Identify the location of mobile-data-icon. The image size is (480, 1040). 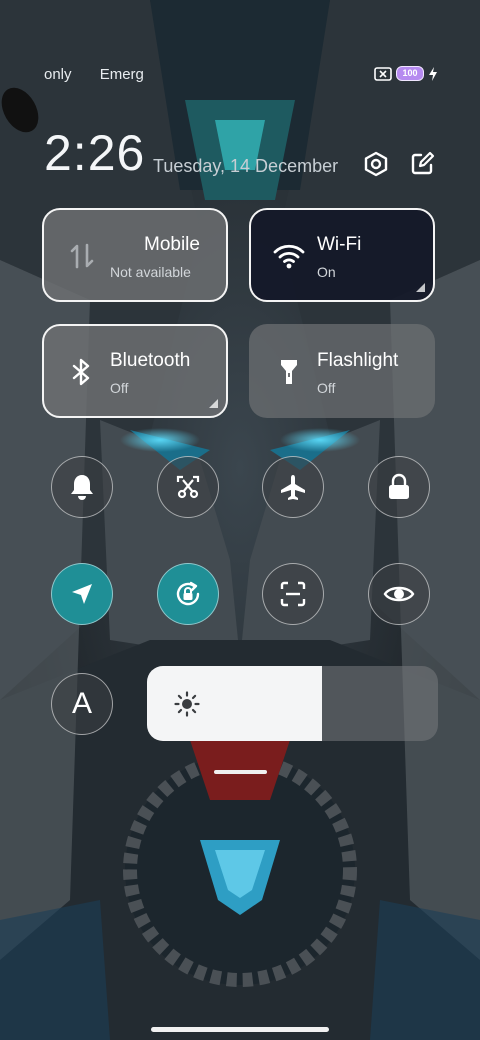
(82, 256).